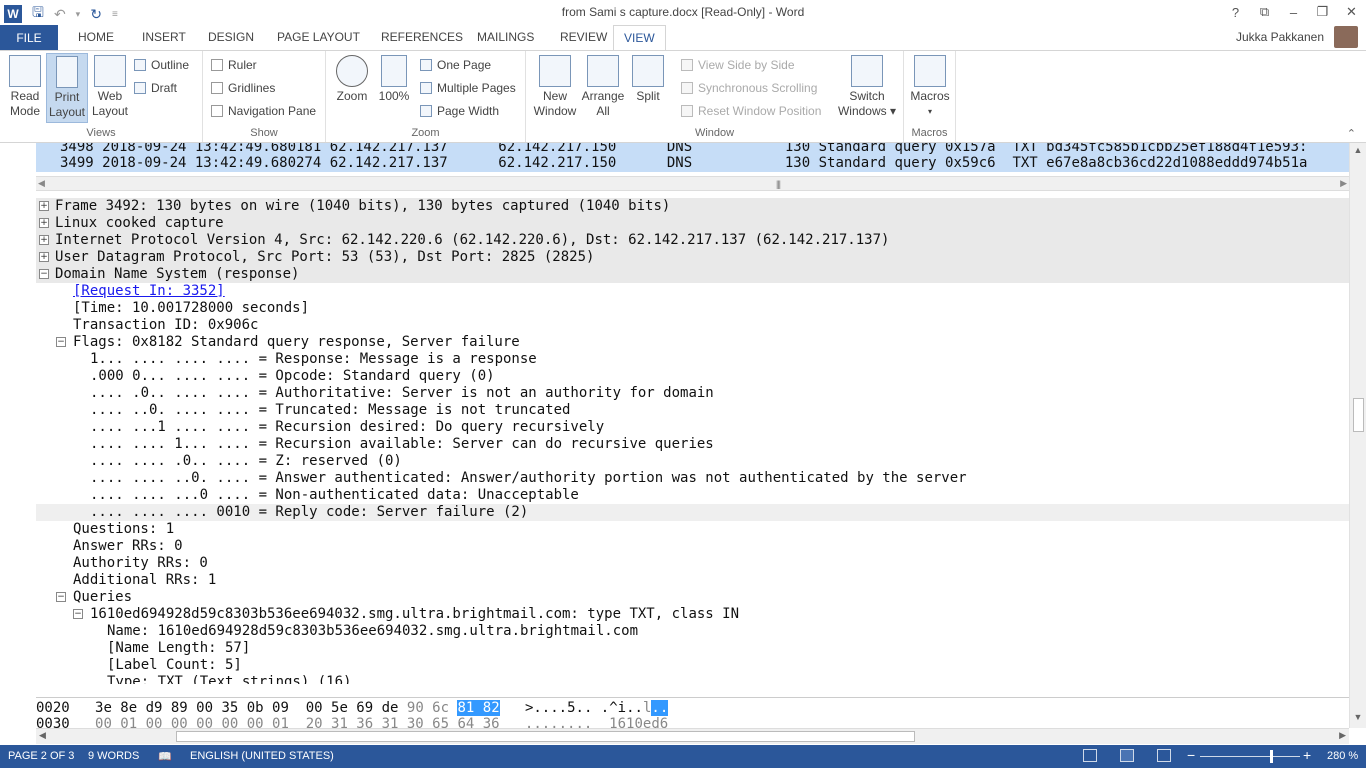  Describe the element at coordinates (1264, 12) in the screenshot. I see `ribbon-display-options-button: ⧉` at that location.